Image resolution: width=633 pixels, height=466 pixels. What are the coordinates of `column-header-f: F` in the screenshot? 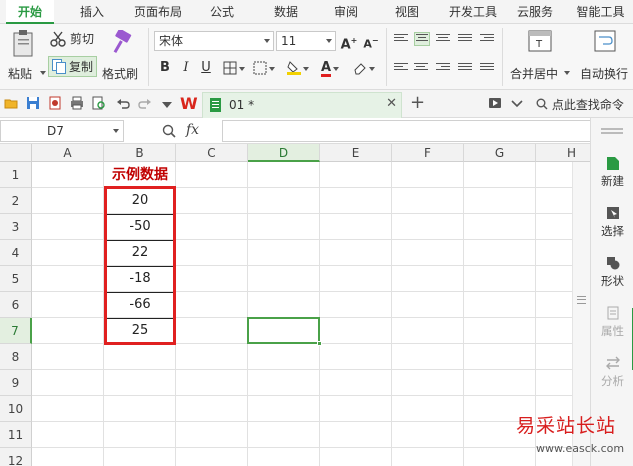 It's located at (428, 153).